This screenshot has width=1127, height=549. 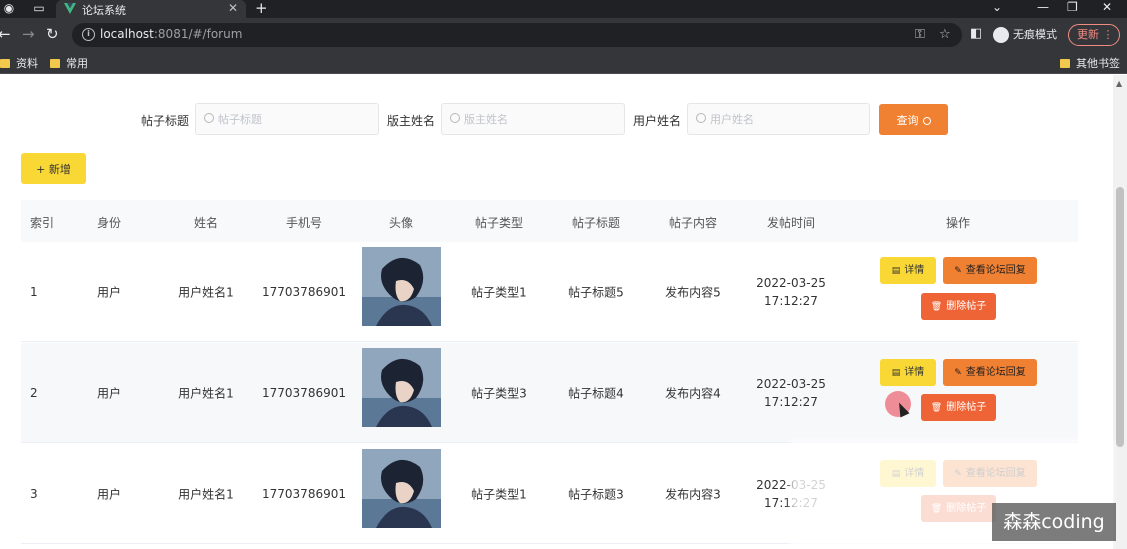 What do you see at coordinates (499, 223) in the screenshot?
I see `header-post-type: 帖子类型` at bounding box center [499, 223].